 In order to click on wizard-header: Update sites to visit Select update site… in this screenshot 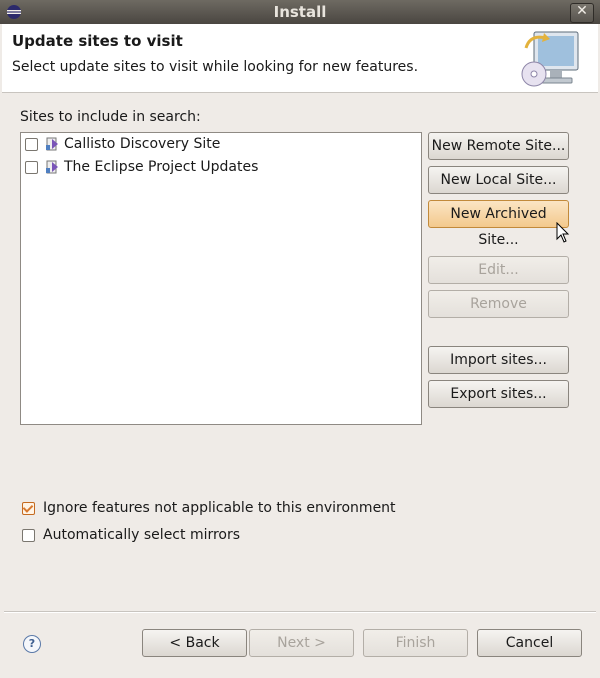, I will do `click(300, 58)`.